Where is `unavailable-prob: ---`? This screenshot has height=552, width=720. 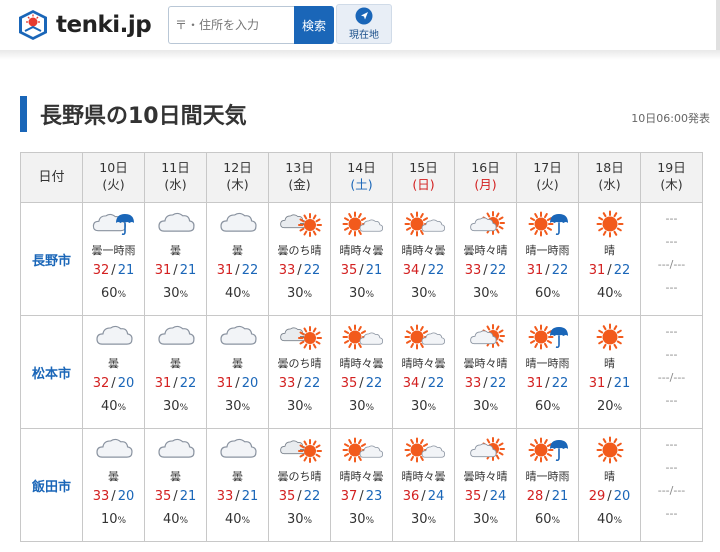 unavailable-prob: --- is located at coordinates (671, 513).